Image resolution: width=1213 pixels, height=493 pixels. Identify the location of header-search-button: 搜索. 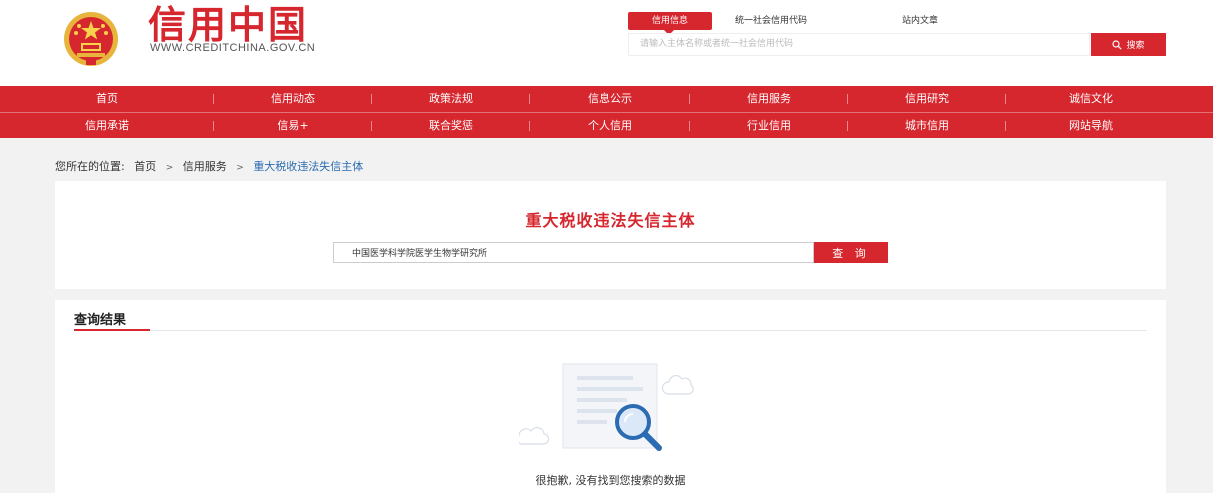
(1128, 44).